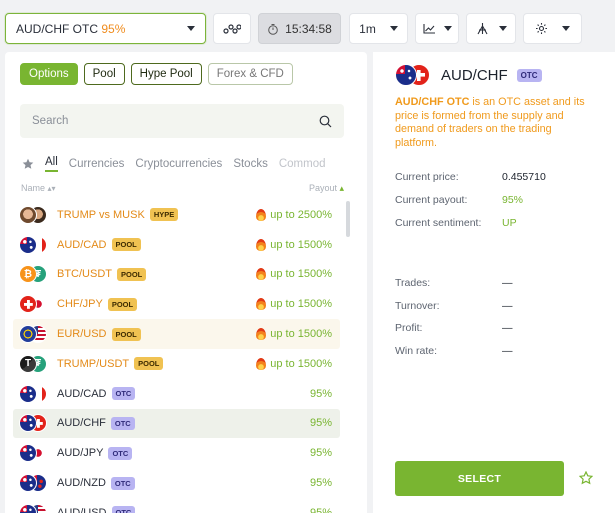 The width and height of the screenshot is (615, 513). Describe the element at coordinates (176, 245) in the screenshot. I see `asset-row: AUD/CAD POOL up to 1500%` at that location.